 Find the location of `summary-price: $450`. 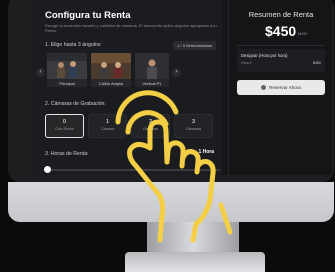

summary-price: $450 is located at coordinates (281, 31).